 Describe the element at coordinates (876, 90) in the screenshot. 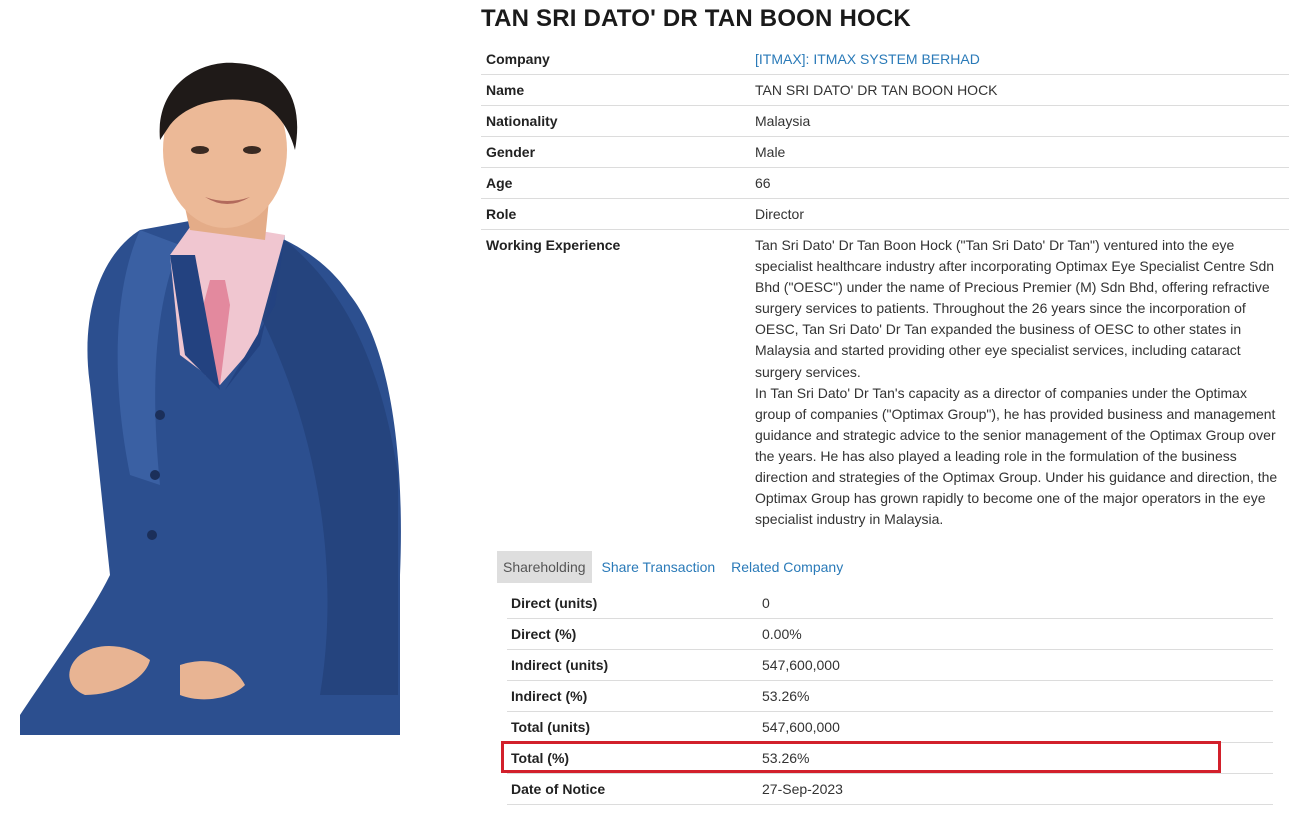

I see `info-value: TAN SRI DATO' DR TAN BOON HOCK` at that location.